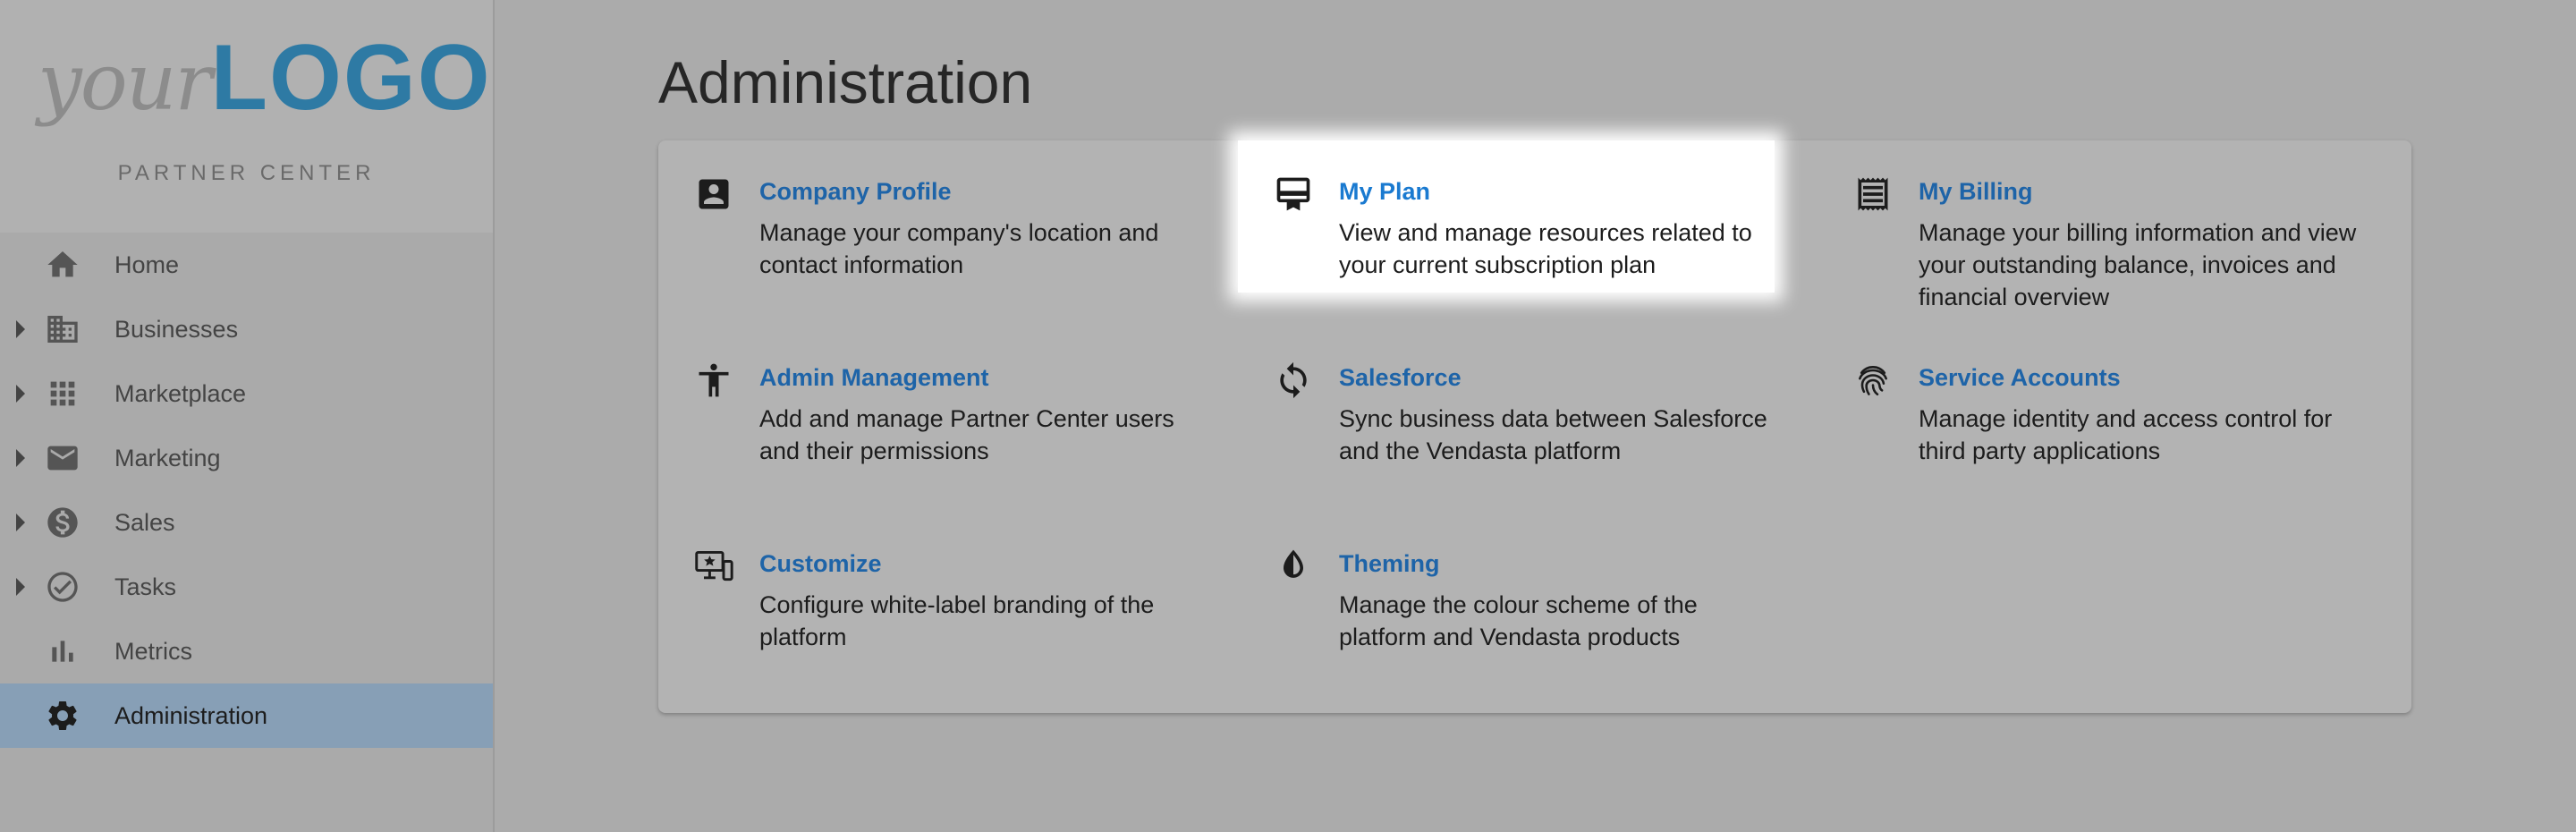 This screenshot has height=832, width=2576. I want to click on logo-area: yourLOGO PARTNER CENTER, so click(246, 116).